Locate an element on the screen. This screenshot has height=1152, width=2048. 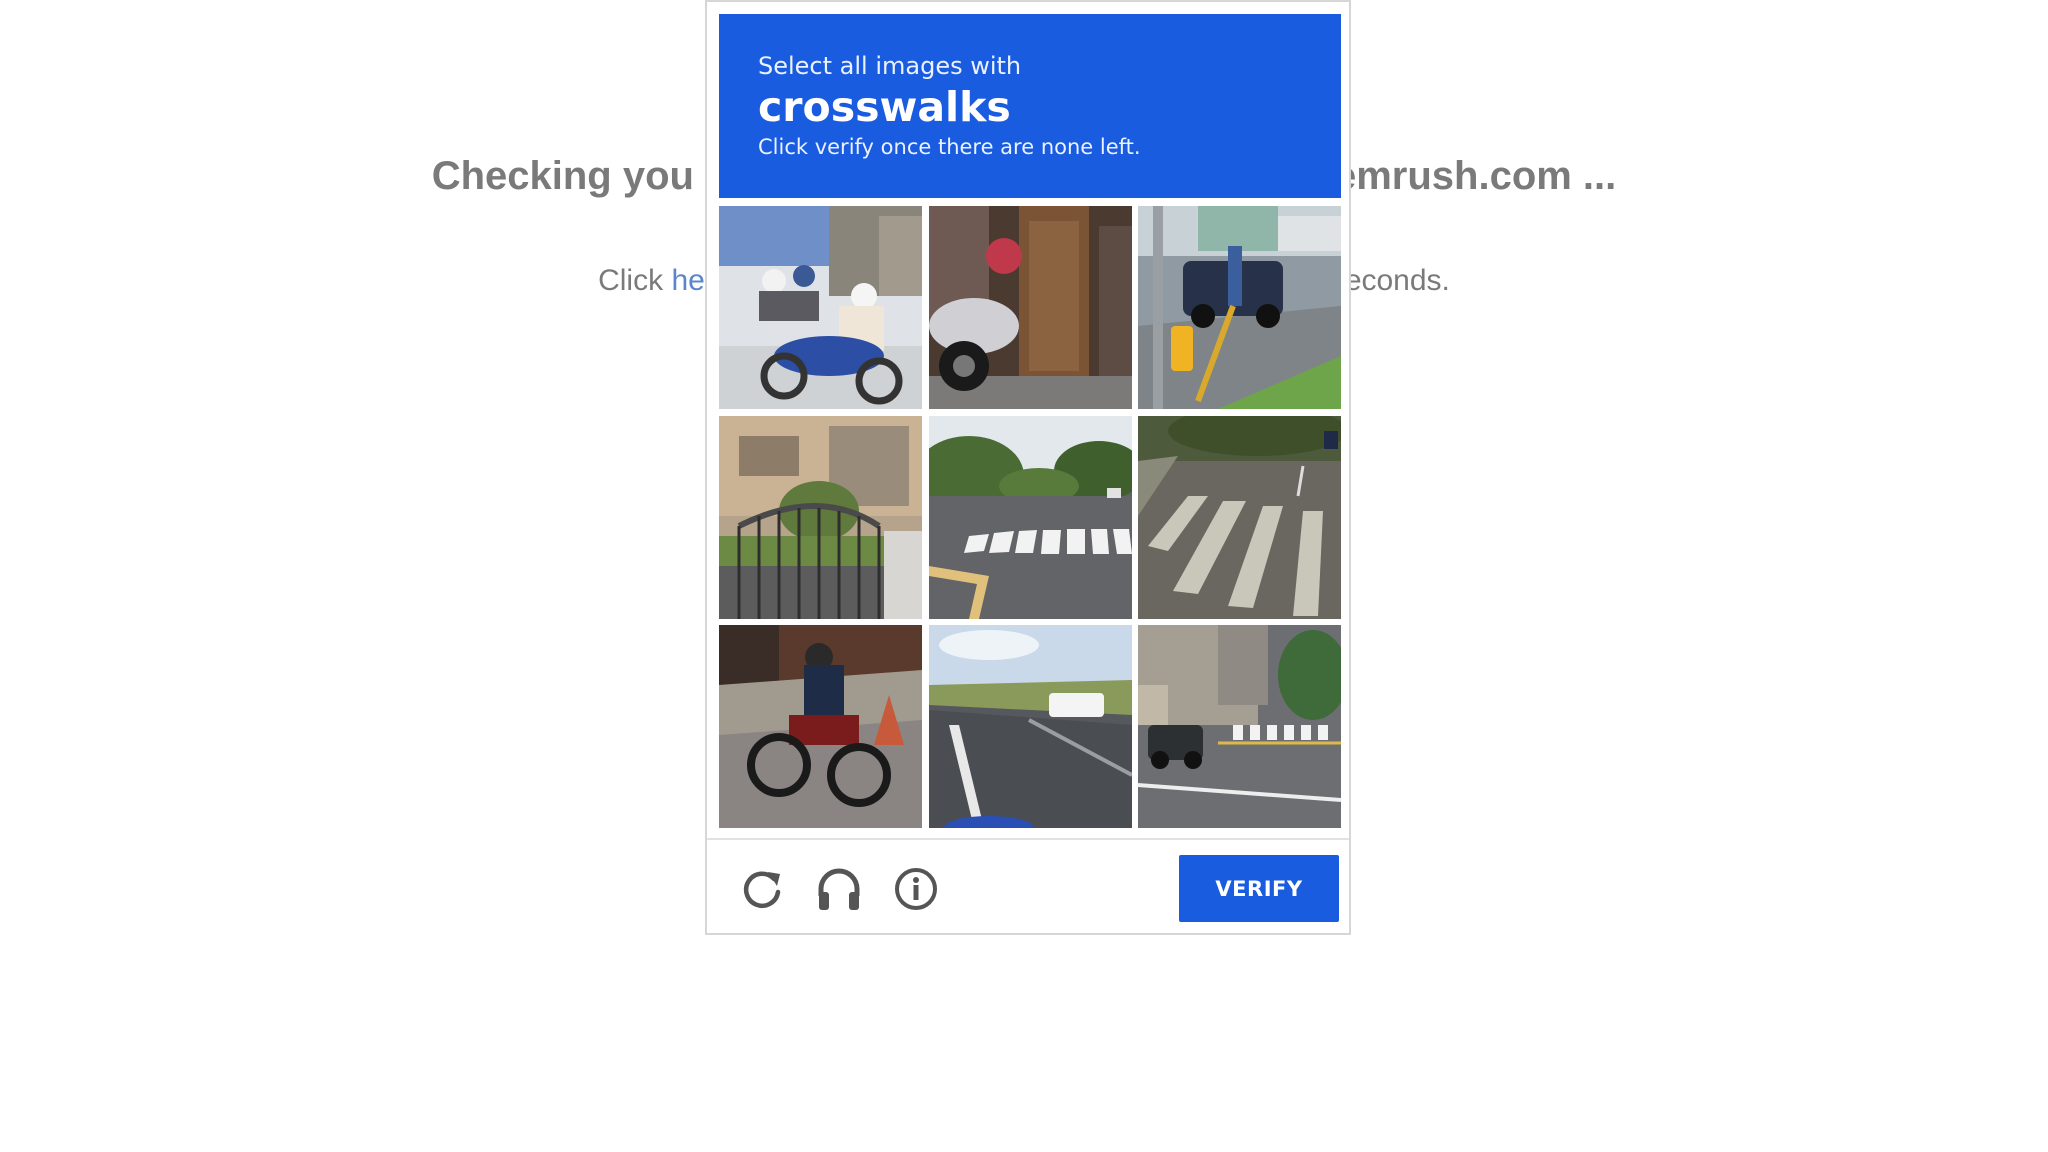
road-crosswalk-image is located at coordinates (1030, 517).